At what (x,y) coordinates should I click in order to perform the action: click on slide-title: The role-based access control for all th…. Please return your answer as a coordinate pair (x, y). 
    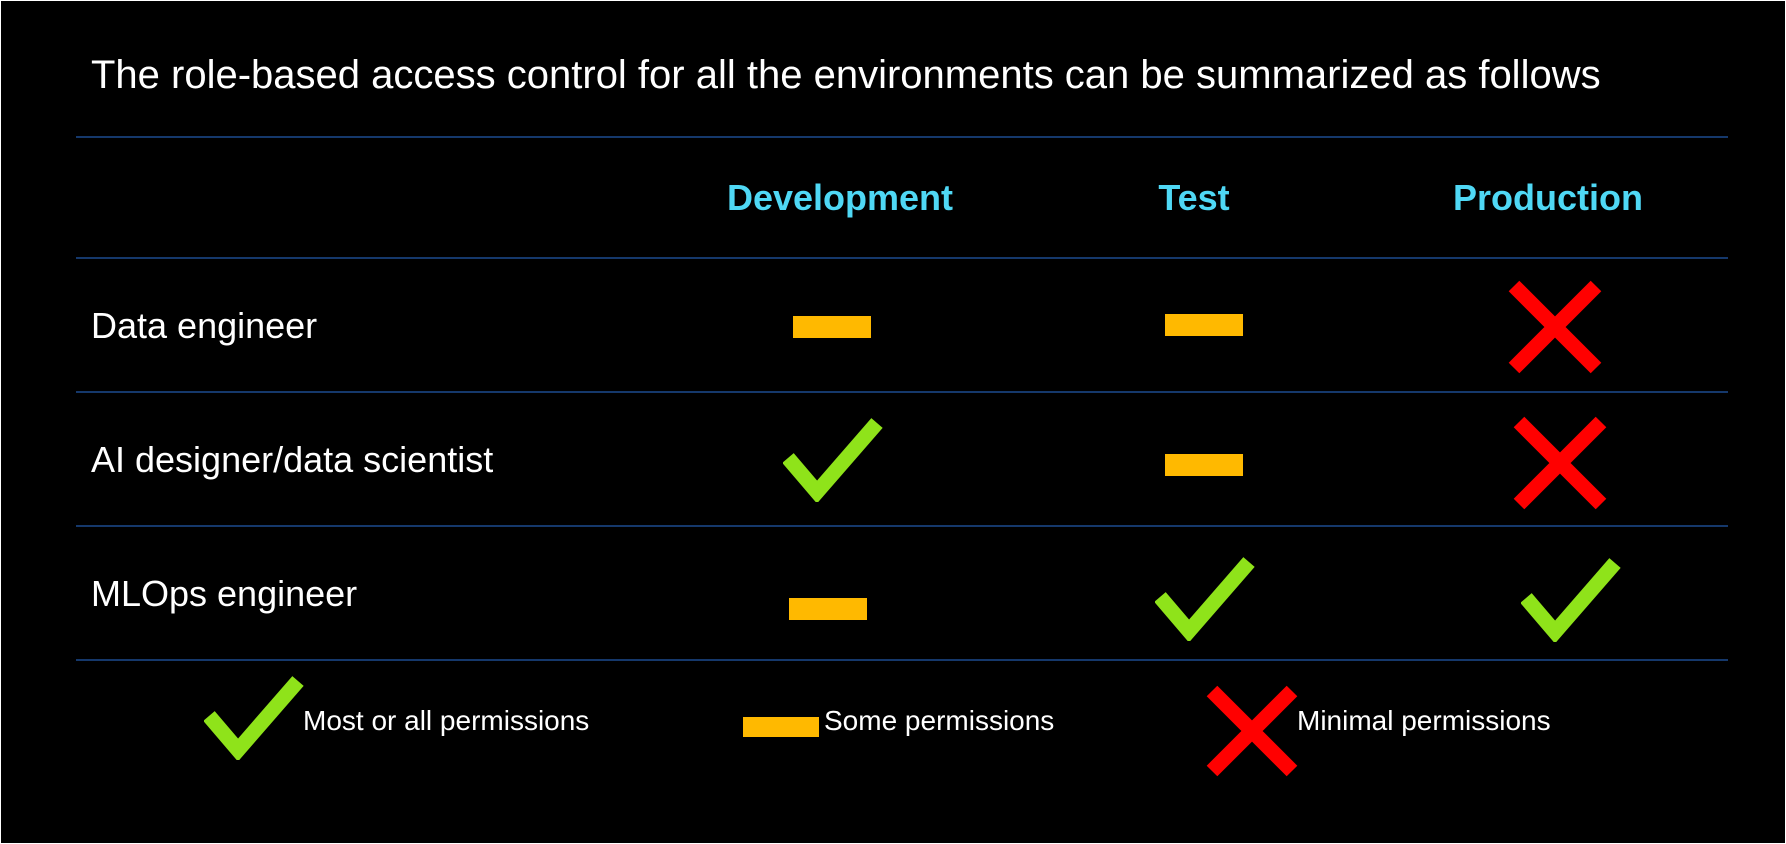
    Looking at the image, I should click on (846, 75).